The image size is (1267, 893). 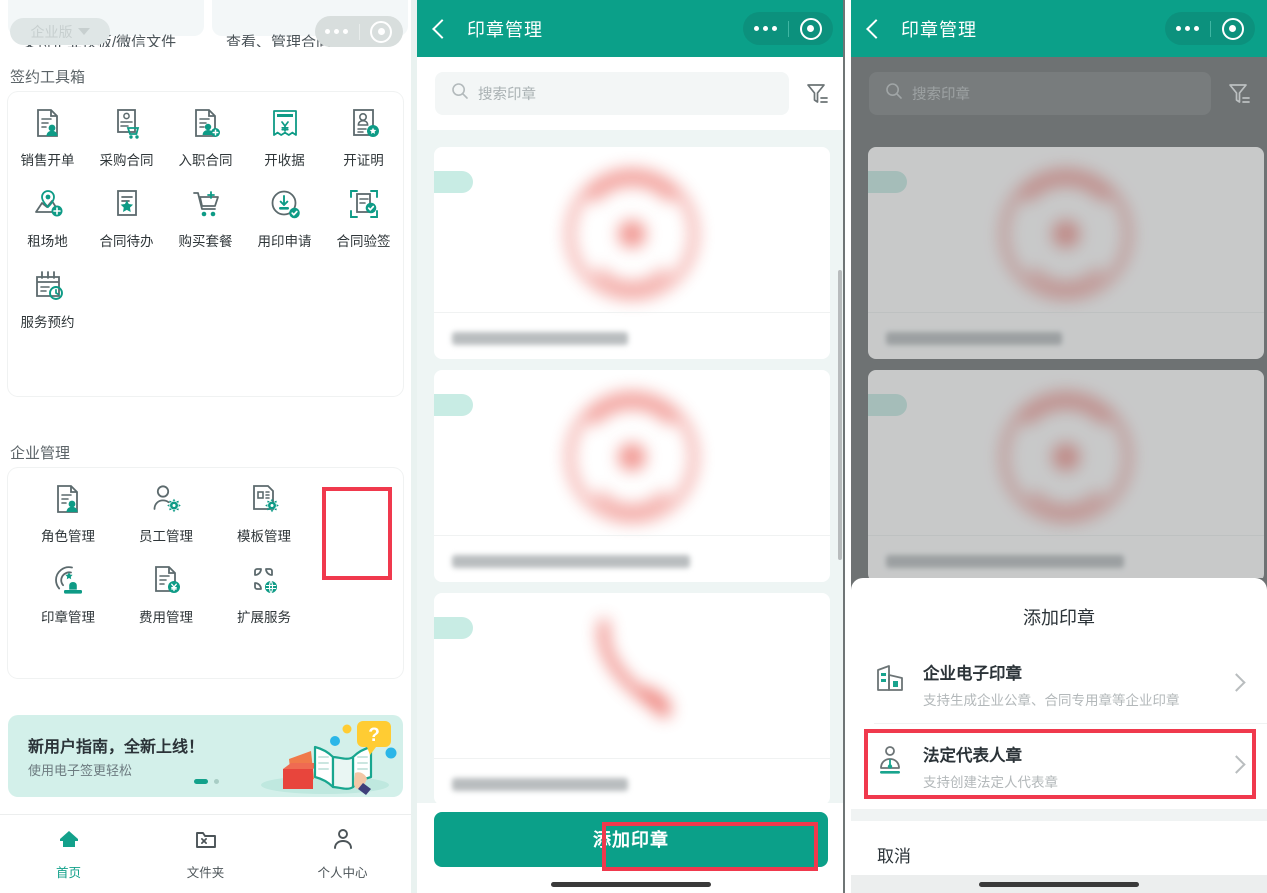 What do you see at coordinates (205, 160) in the screenshot?
I see `tool-tile-label: 入职合同` at bounding box center [205, 160].